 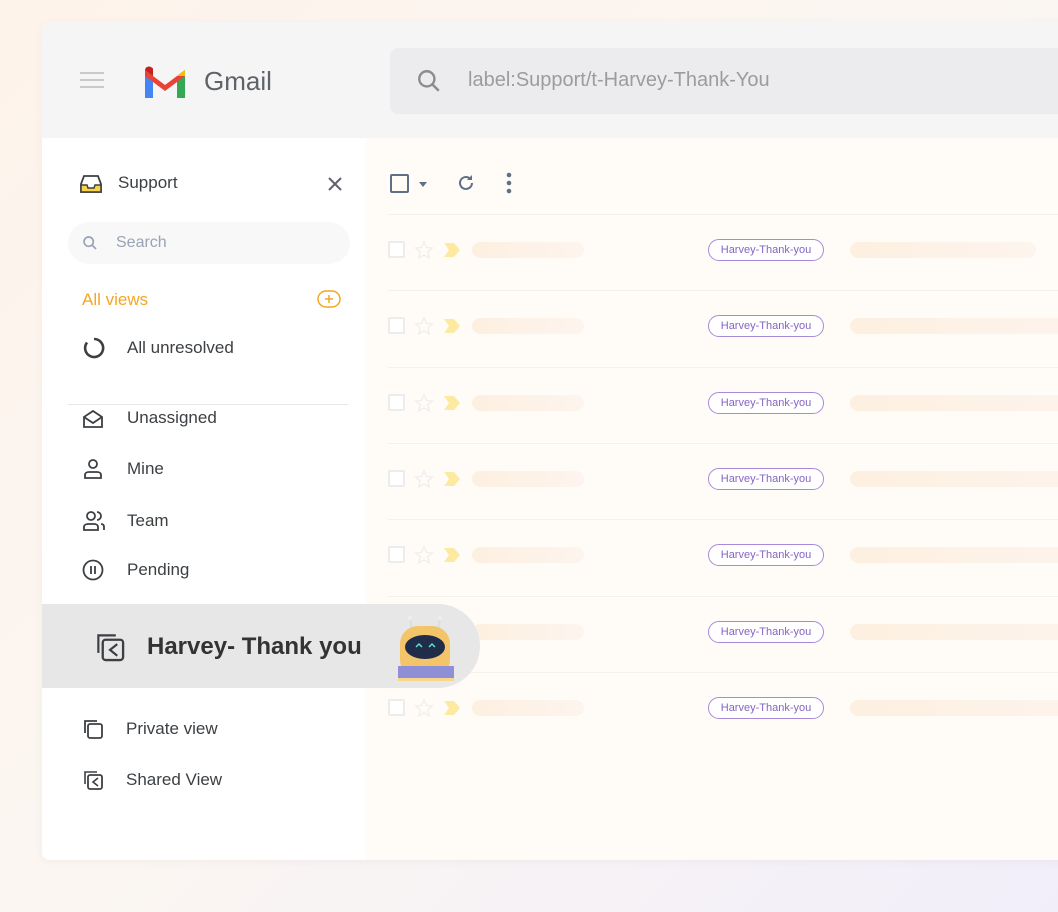 I want to click on inbox-icon, so click(x=91, y=184).